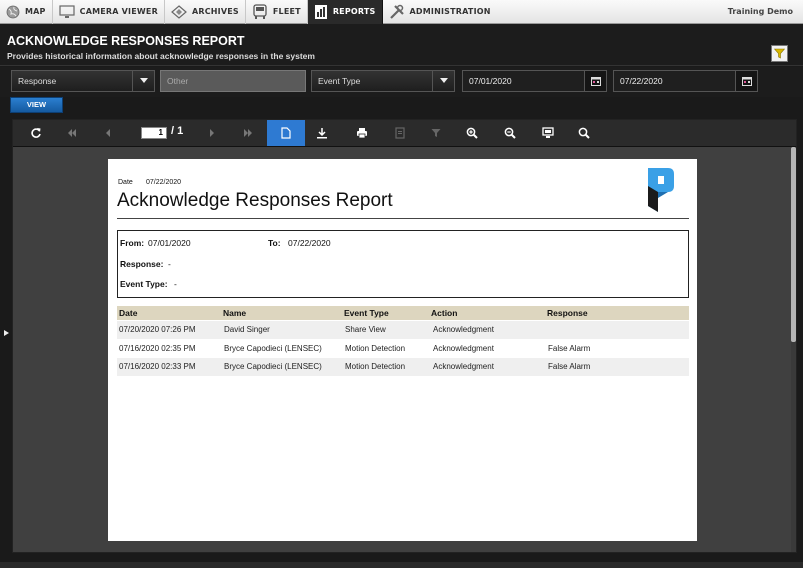 The image size is (803, 568). I want to click on report-date-label: Date, so click(125, 182).